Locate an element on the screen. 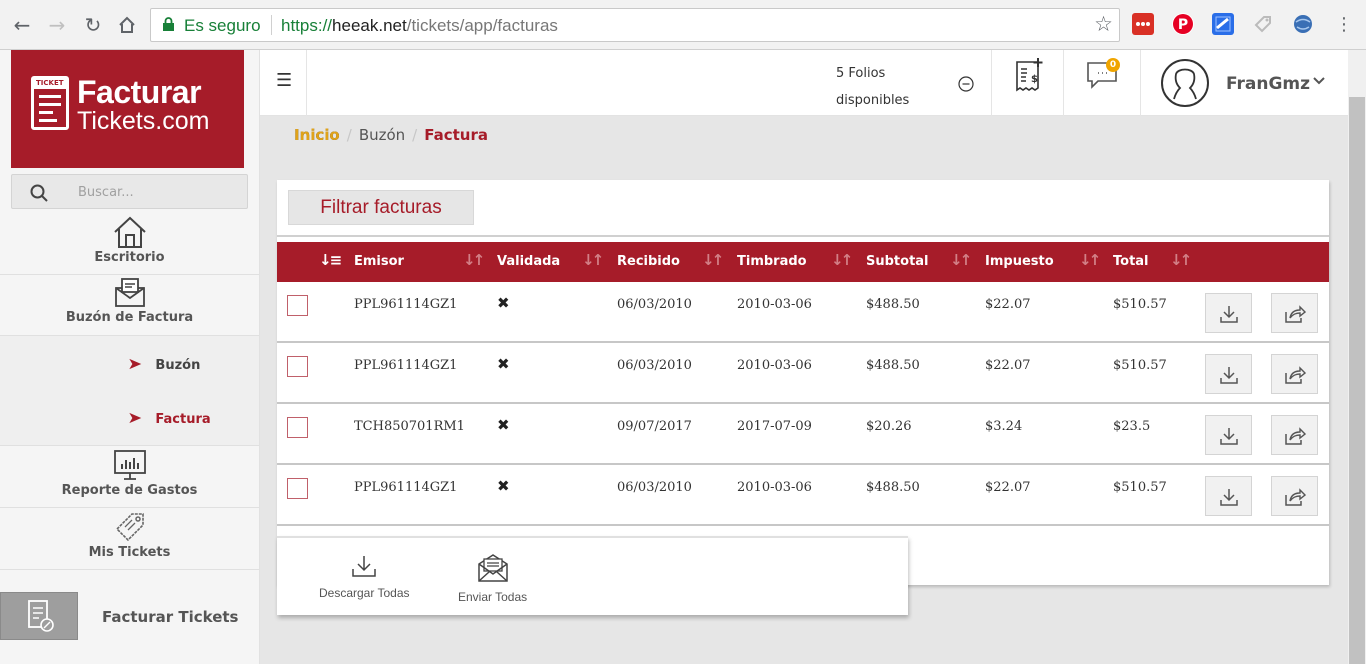 This screenshot has height=664, width=1366. back-icon: ← is located at coordinates (22, 25).